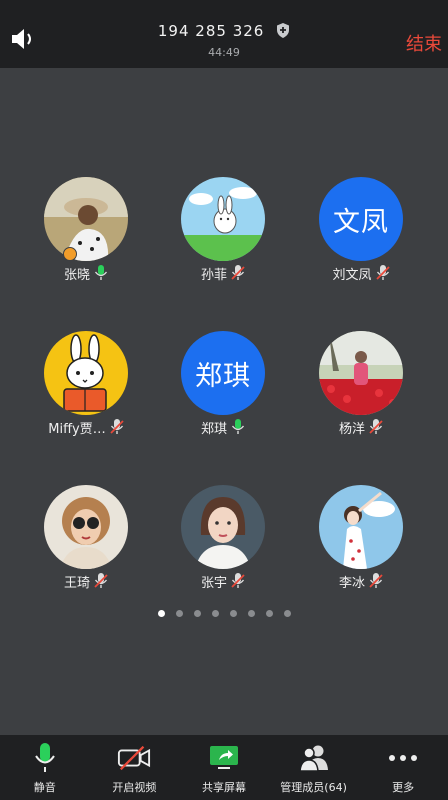 This screenshot has width=448, height=800. I want to click on participant-tile: 张宇, so click(223, 538).